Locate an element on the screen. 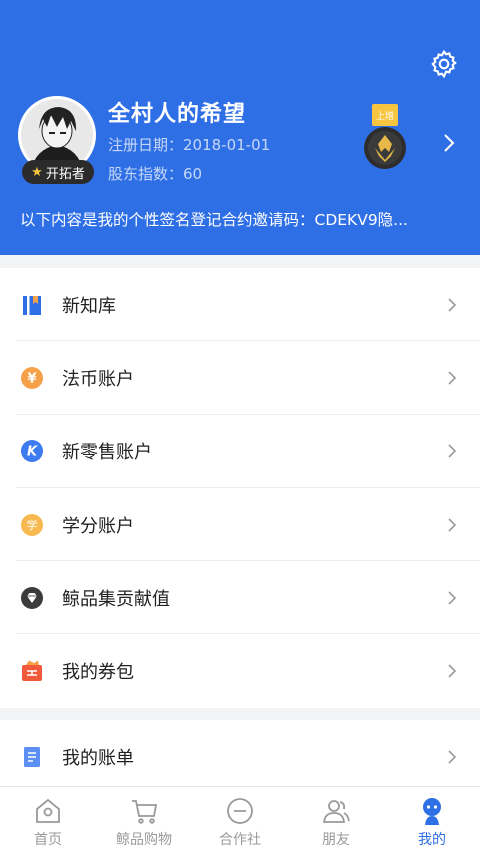  medal-icon: 上增 is located at coordinates (385, 140).